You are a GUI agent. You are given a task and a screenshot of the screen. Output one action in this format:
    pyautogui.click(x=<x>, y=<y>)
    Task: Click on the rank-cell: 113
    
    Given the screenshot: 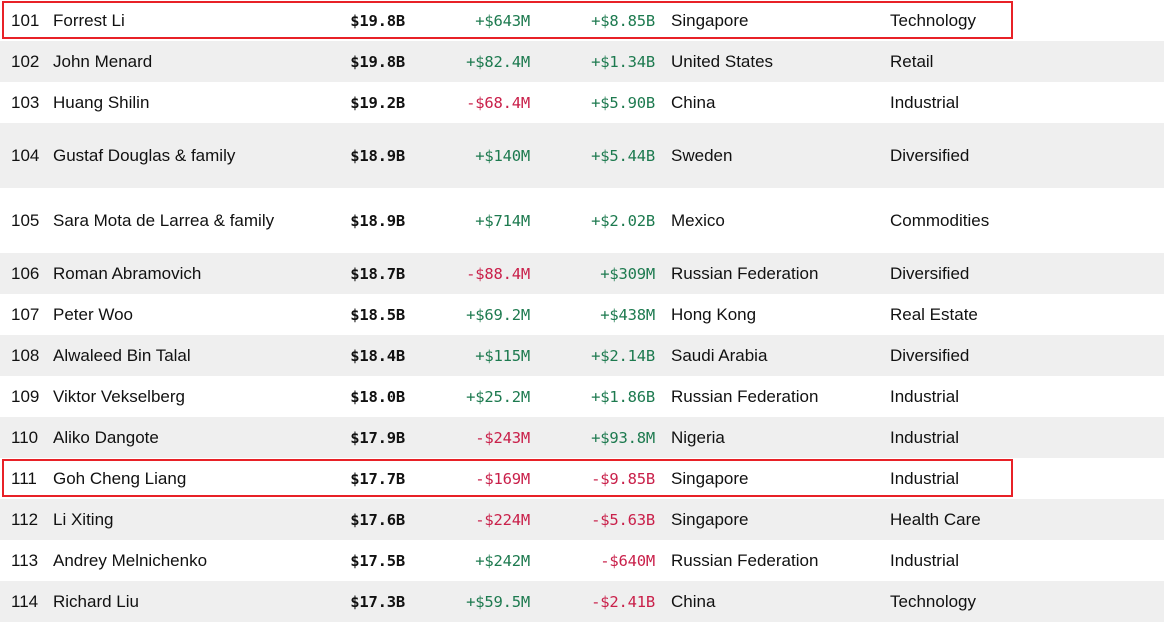 What is the action you would take?
    pyautogui.click(x=25, y=560)
    